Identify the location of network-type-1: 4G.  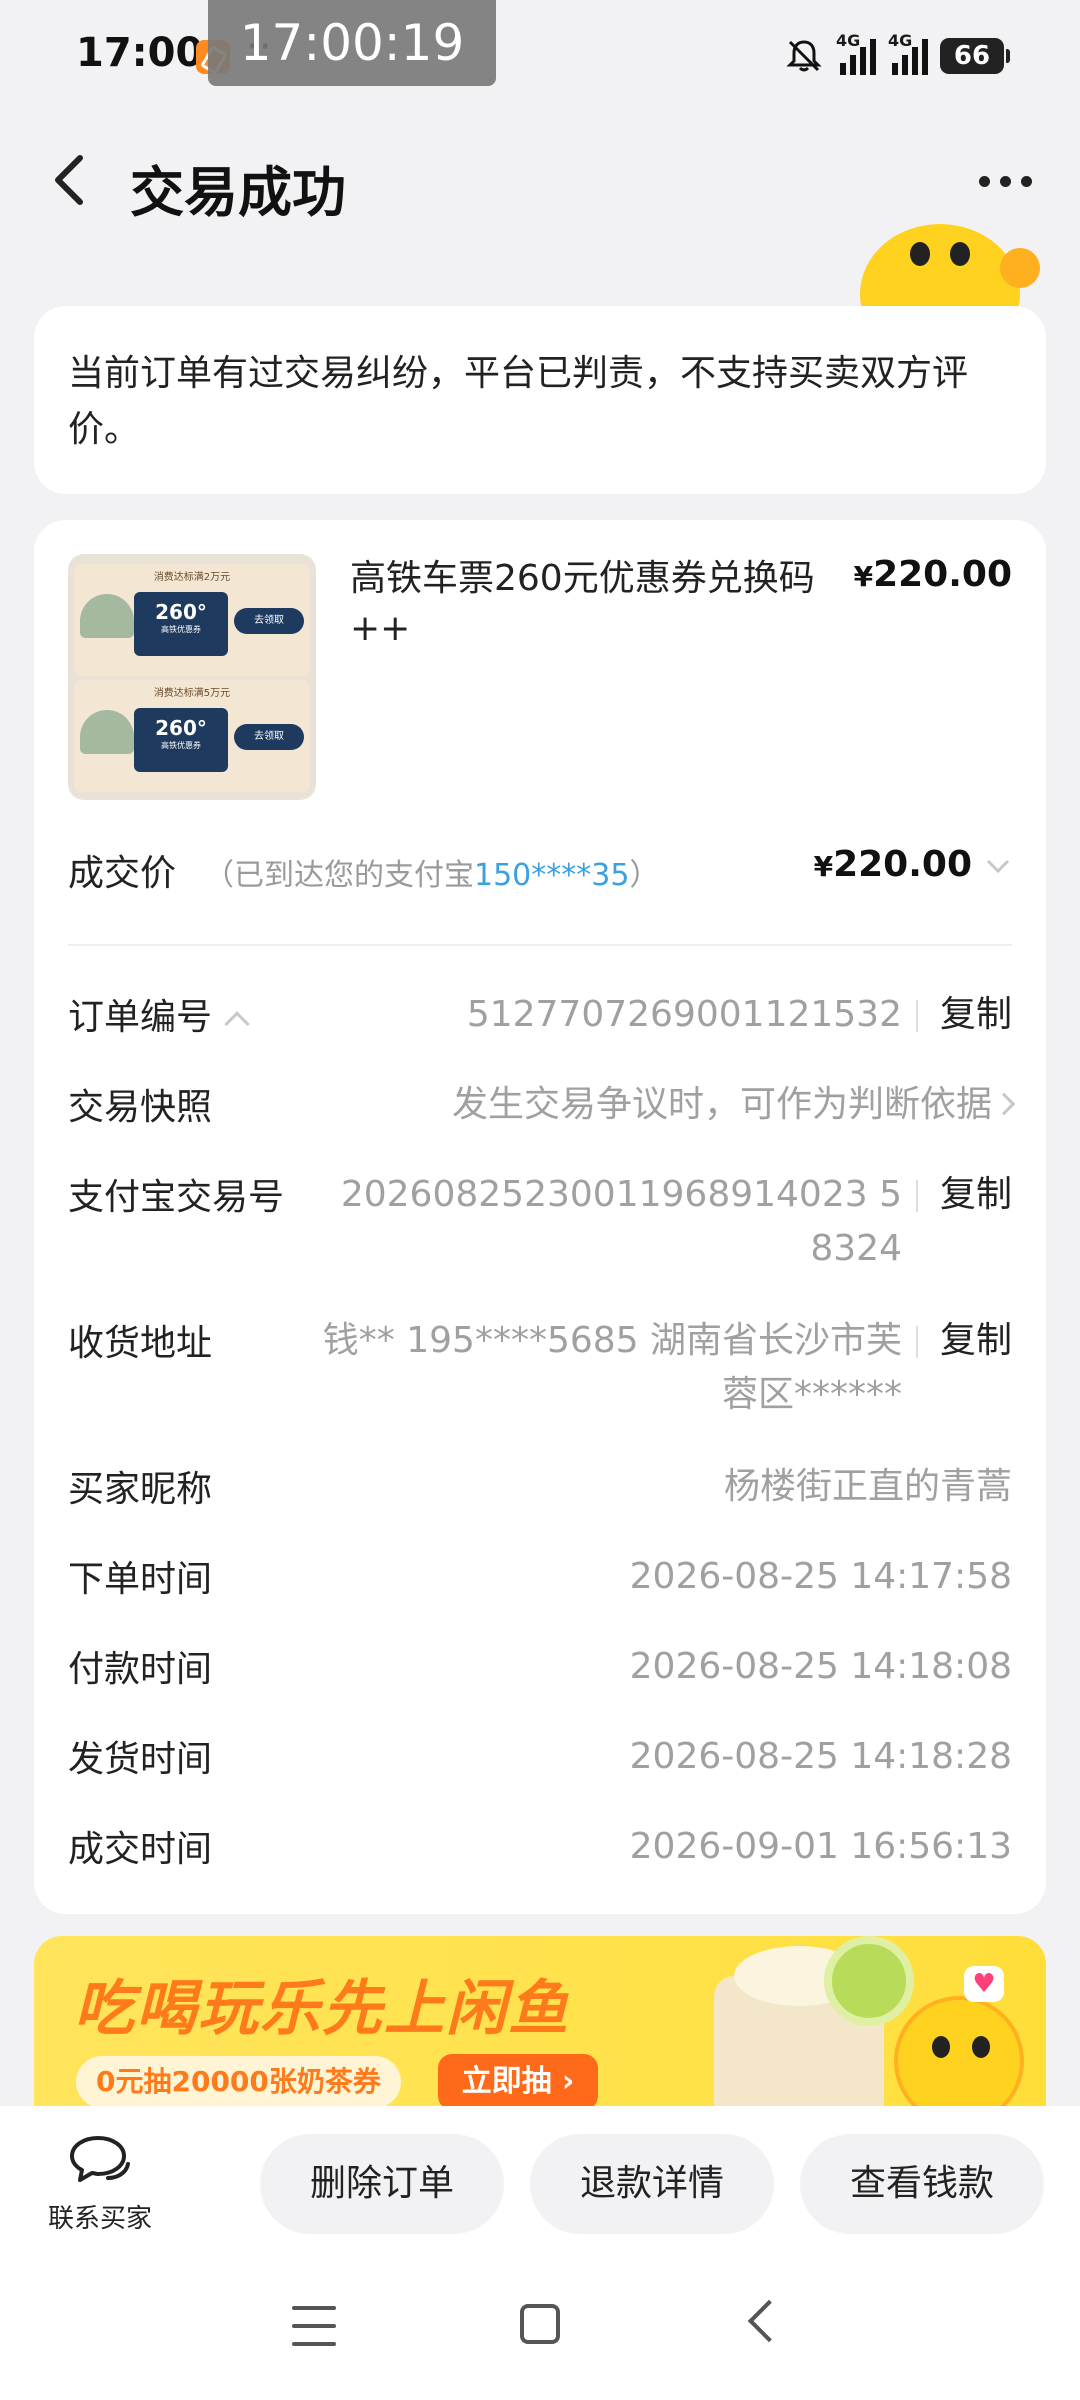
(848, 40).